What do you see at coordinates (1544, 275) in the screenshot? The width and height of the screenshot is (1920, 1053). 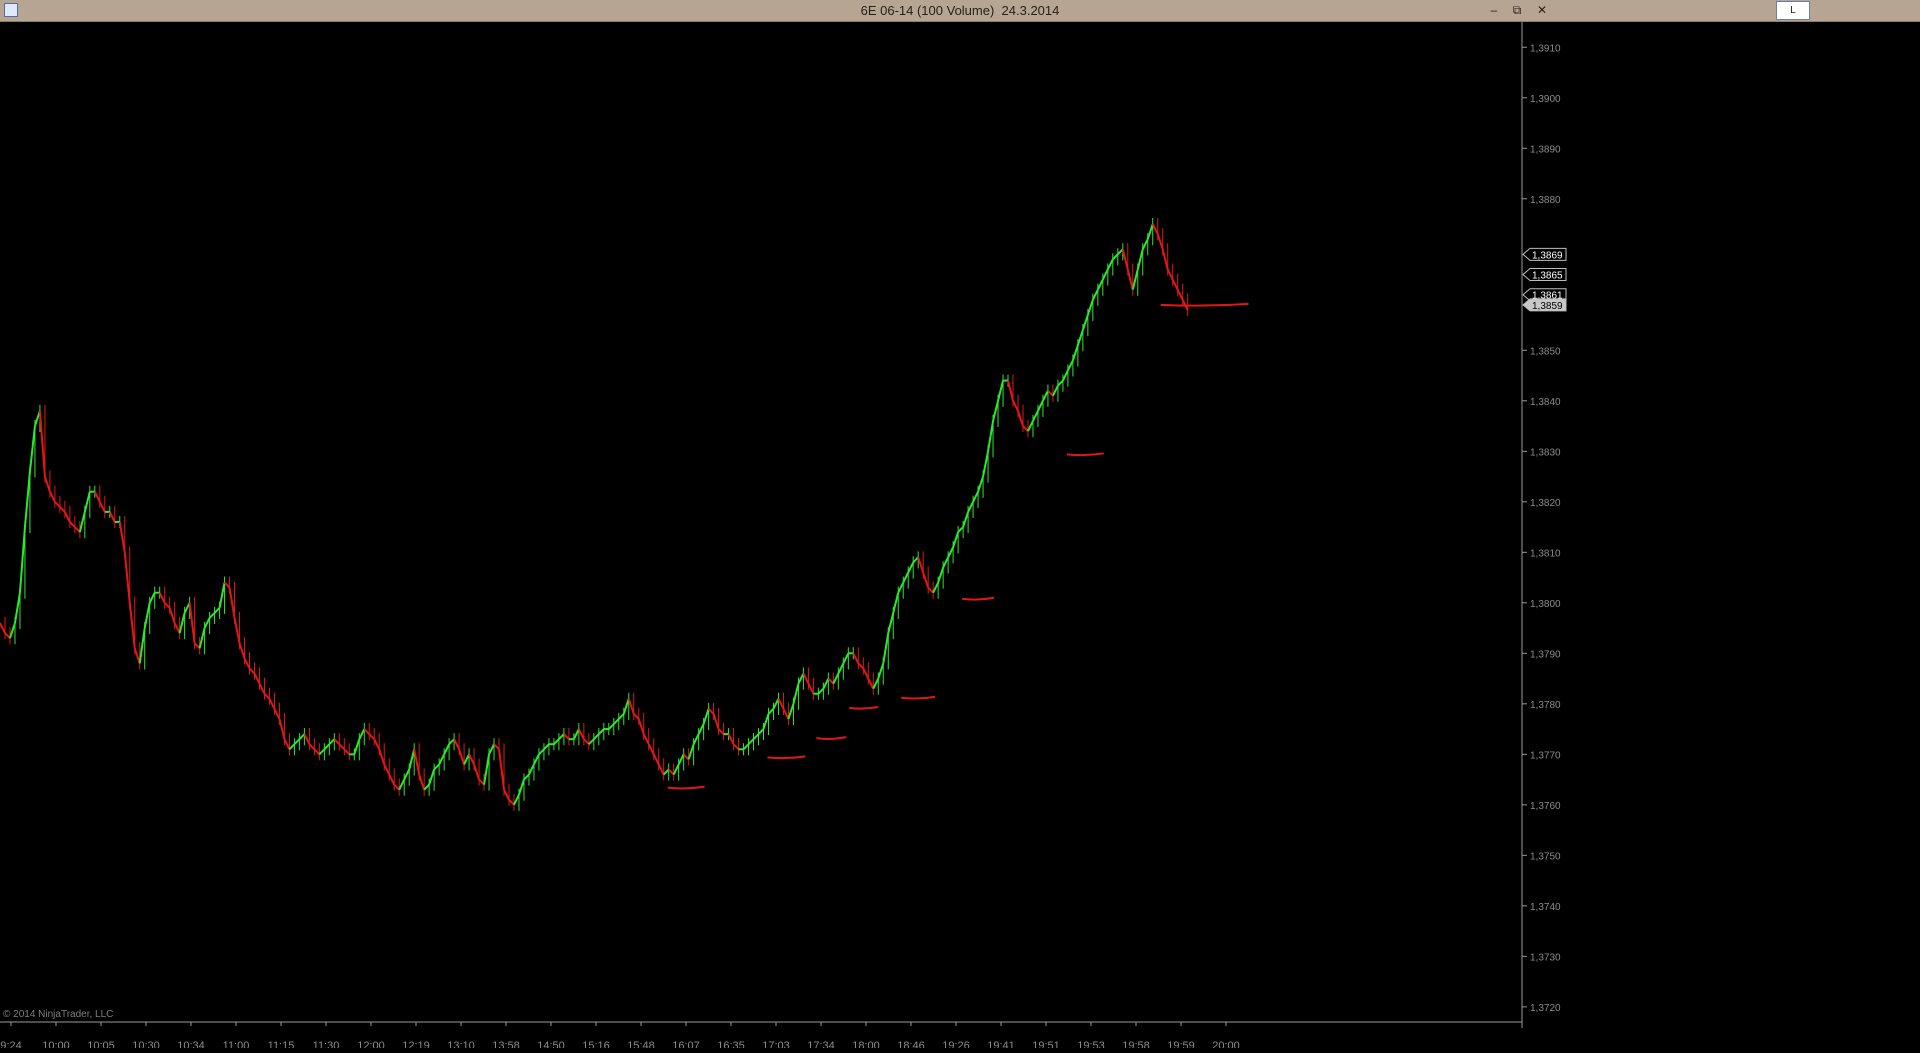 I see `price-marker: 1,3865` at bounding box center [1544, 275].